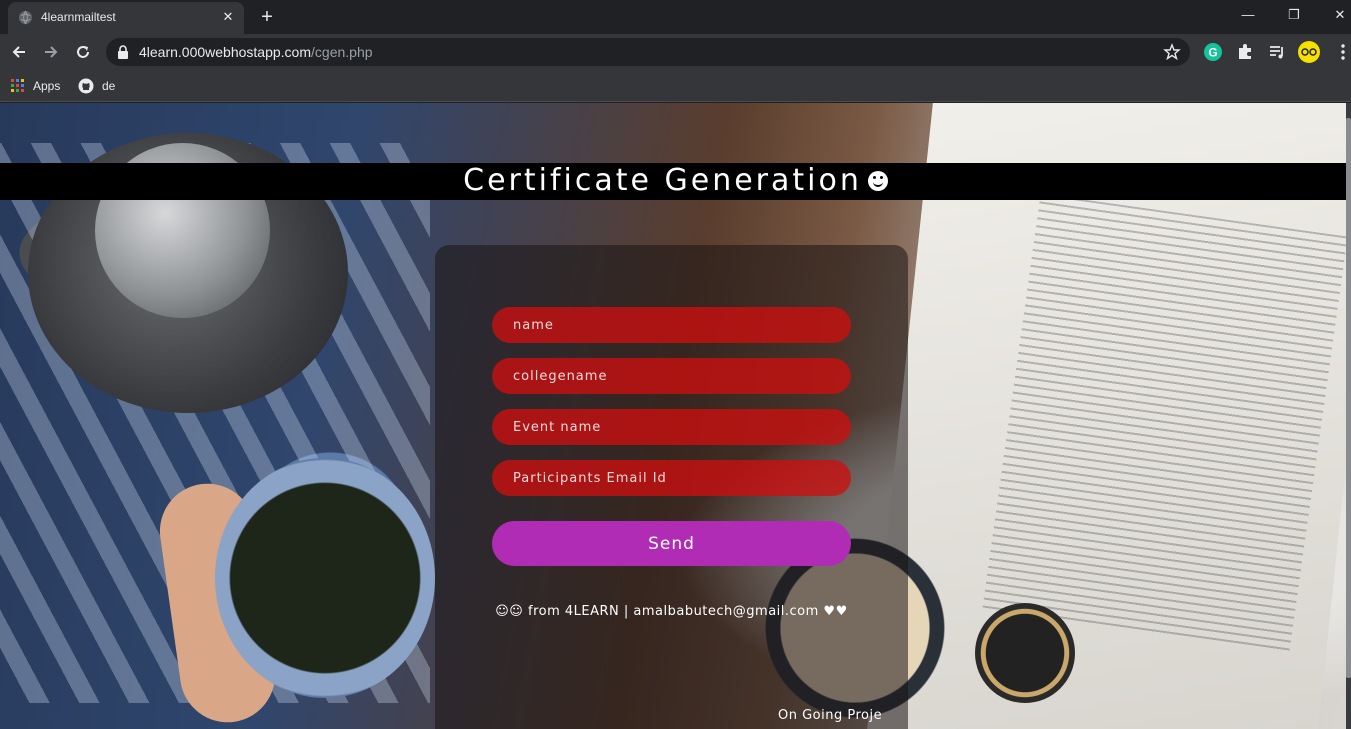  I want to click on forward-arrow-icon, so click(51, 52).